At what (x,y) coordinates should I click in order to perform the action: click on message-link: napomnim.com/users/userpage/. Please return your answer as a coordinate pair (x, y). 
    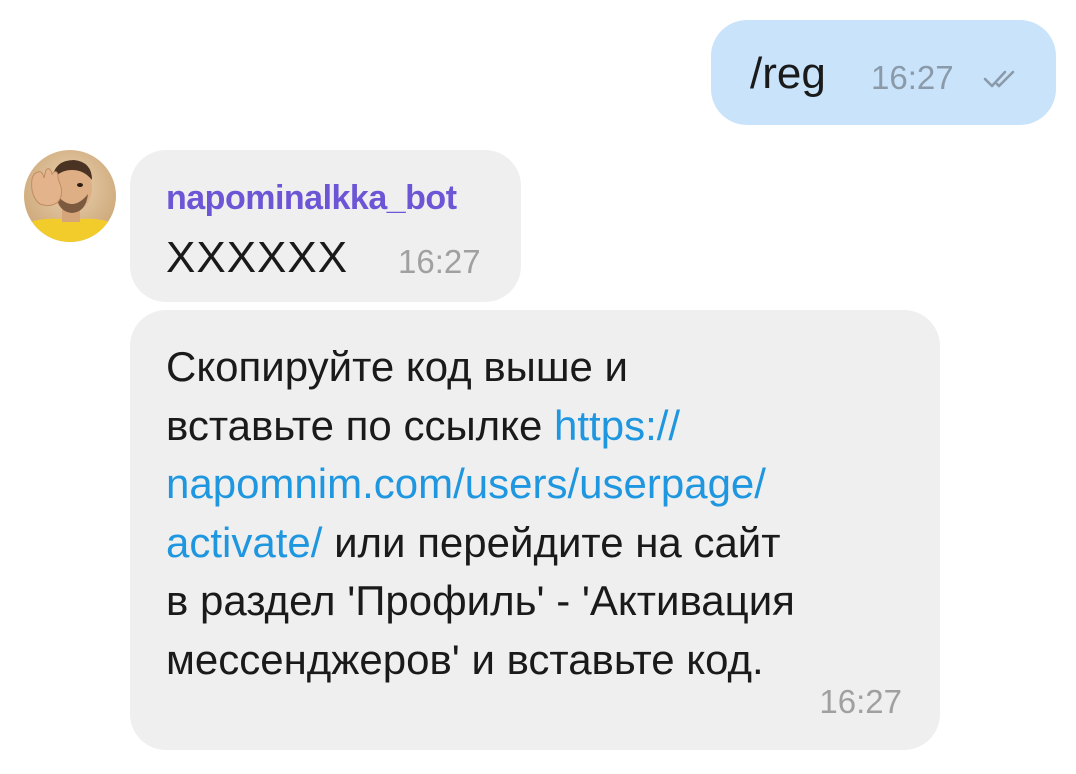
    Looking at the image, I should click on (466, 483).